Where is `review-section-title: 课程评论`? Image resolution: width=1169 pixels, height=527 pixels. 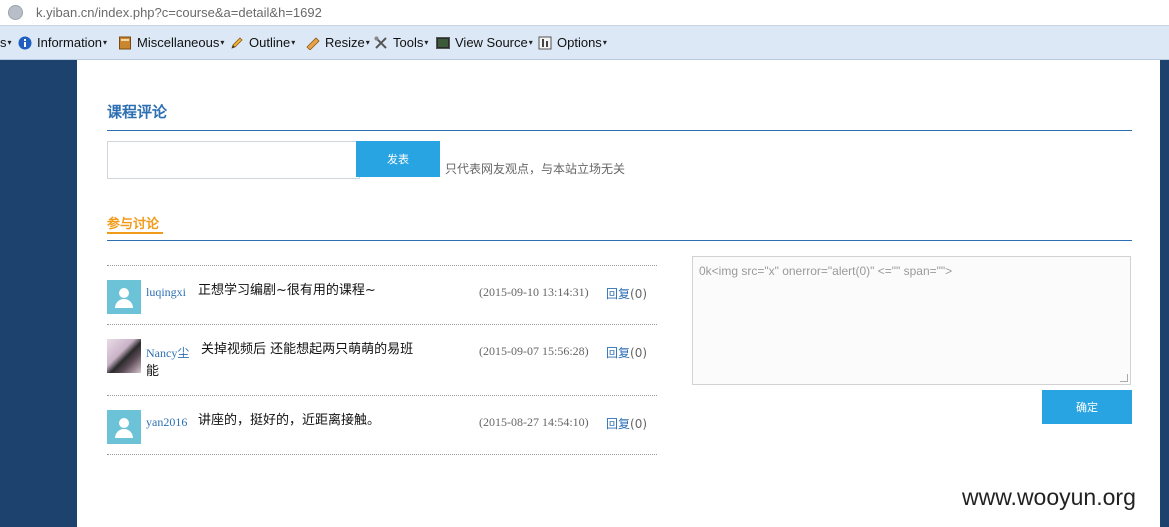
review-section-title: 课程评论 is located at coordinates (137, 112).